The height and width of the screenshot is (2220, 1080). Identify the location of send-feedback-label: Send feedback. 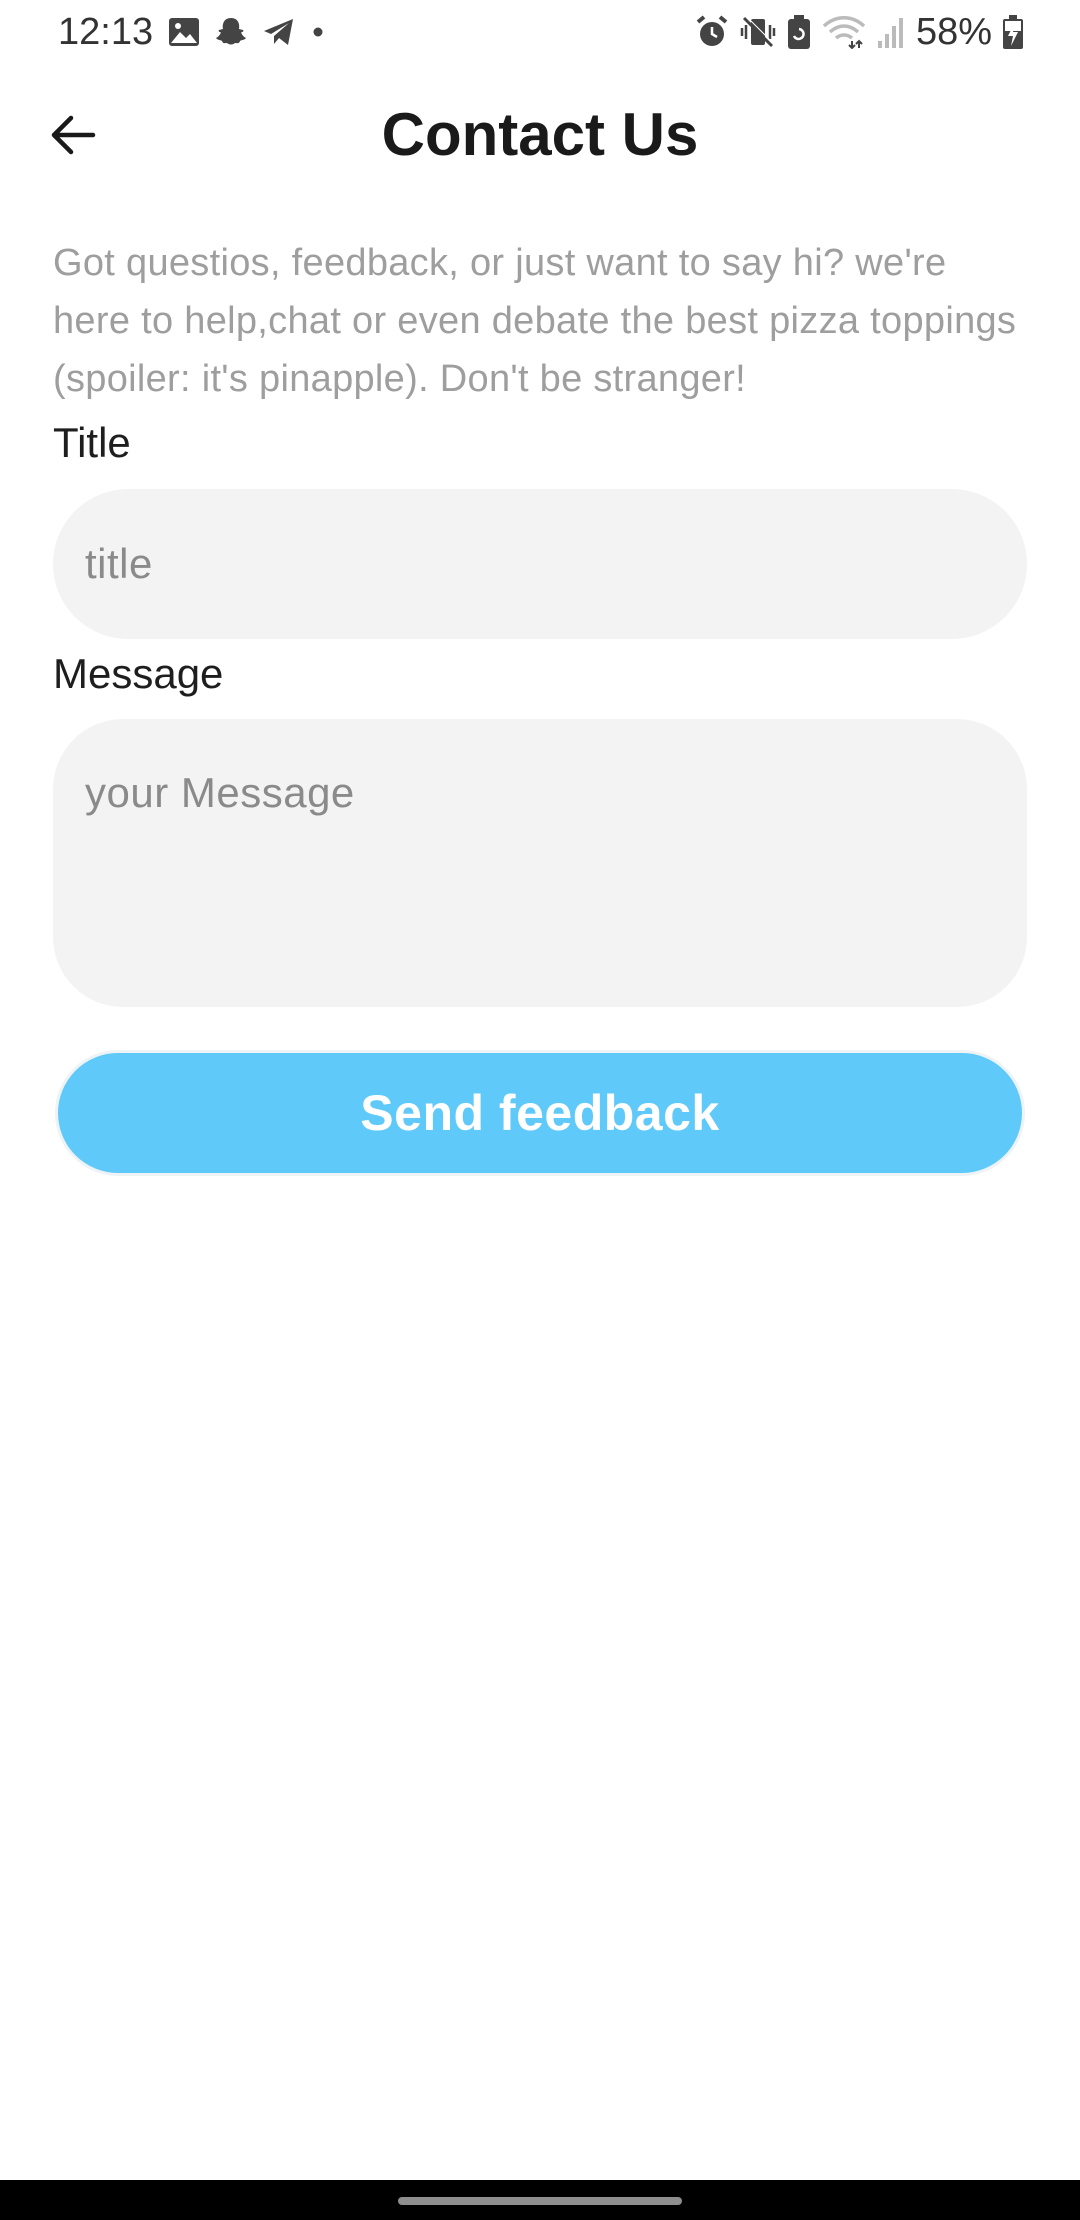
(540, 1113).